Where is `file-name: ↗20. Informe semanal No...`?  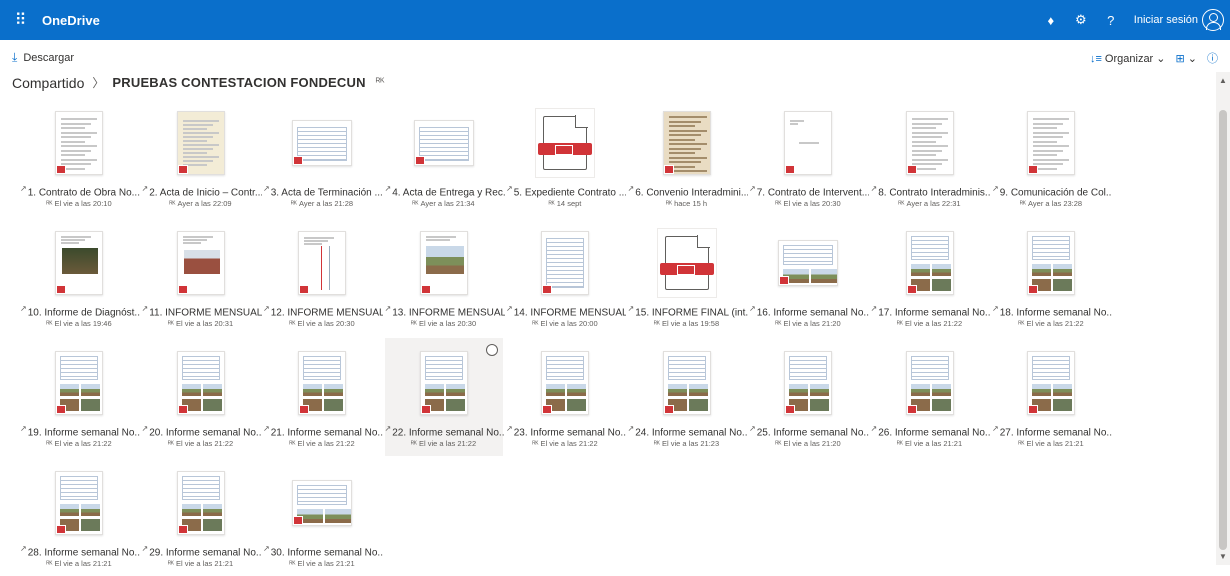
file-name: ↗20. Informe semanal No... is located at coordinates (202, 431).